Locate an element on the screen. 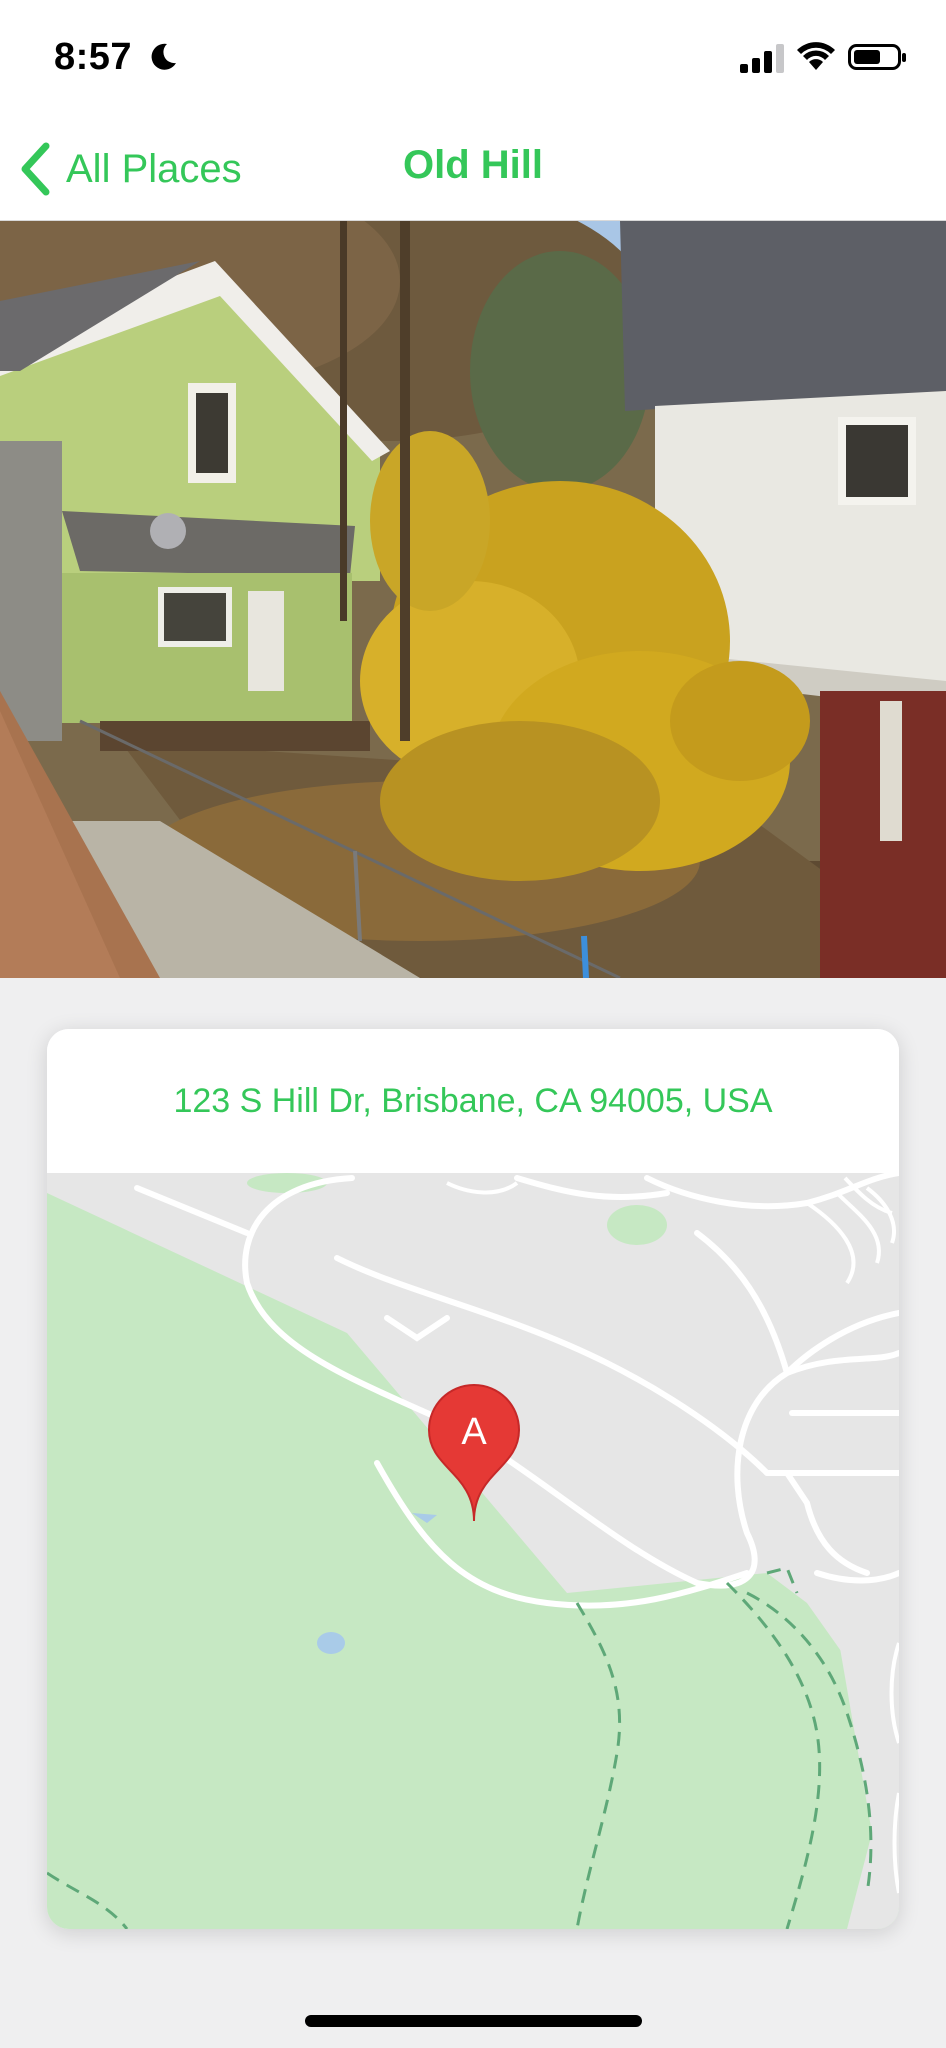 The image size is (946, 2048). moon-icon is located at coordinates (163, 56).